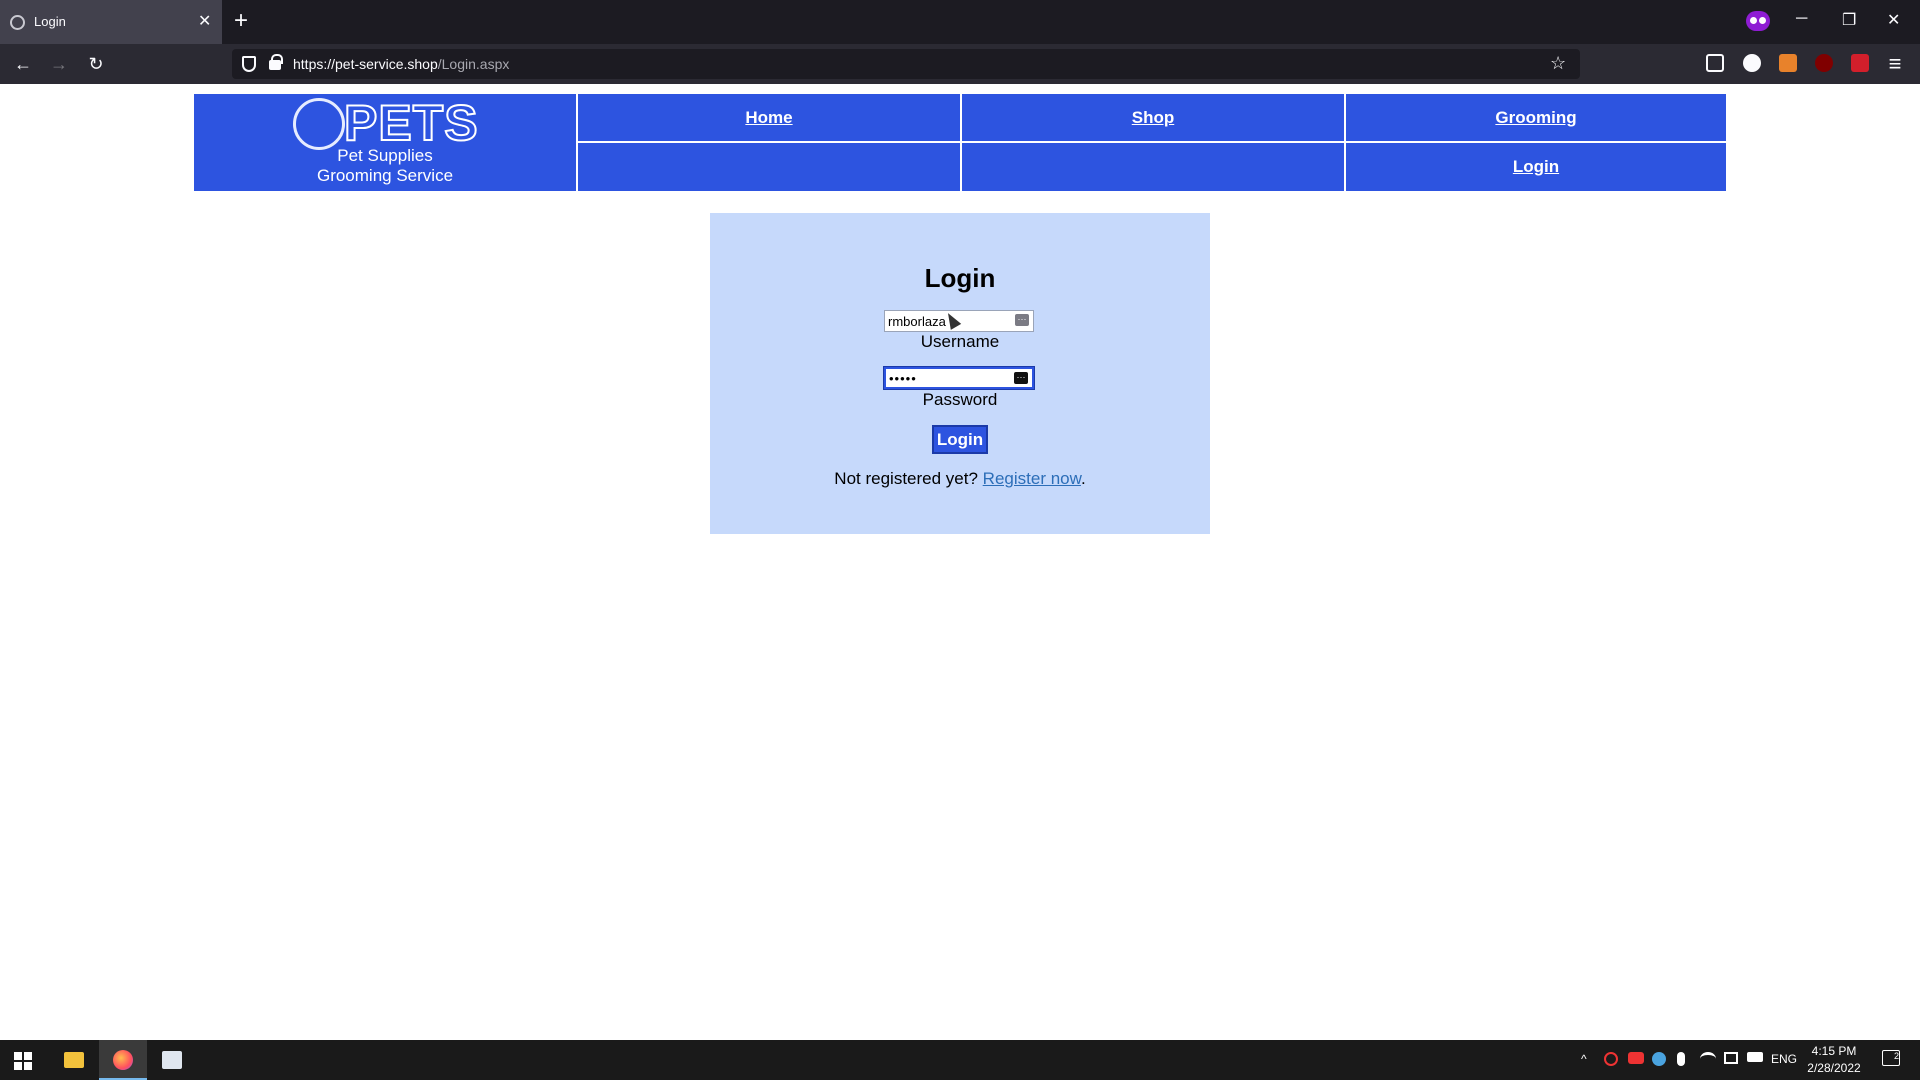  What do you see at coordinates (1755, 1057) in the screenshot?
I see `battery-icon` at bounding box center [1755, 1057].